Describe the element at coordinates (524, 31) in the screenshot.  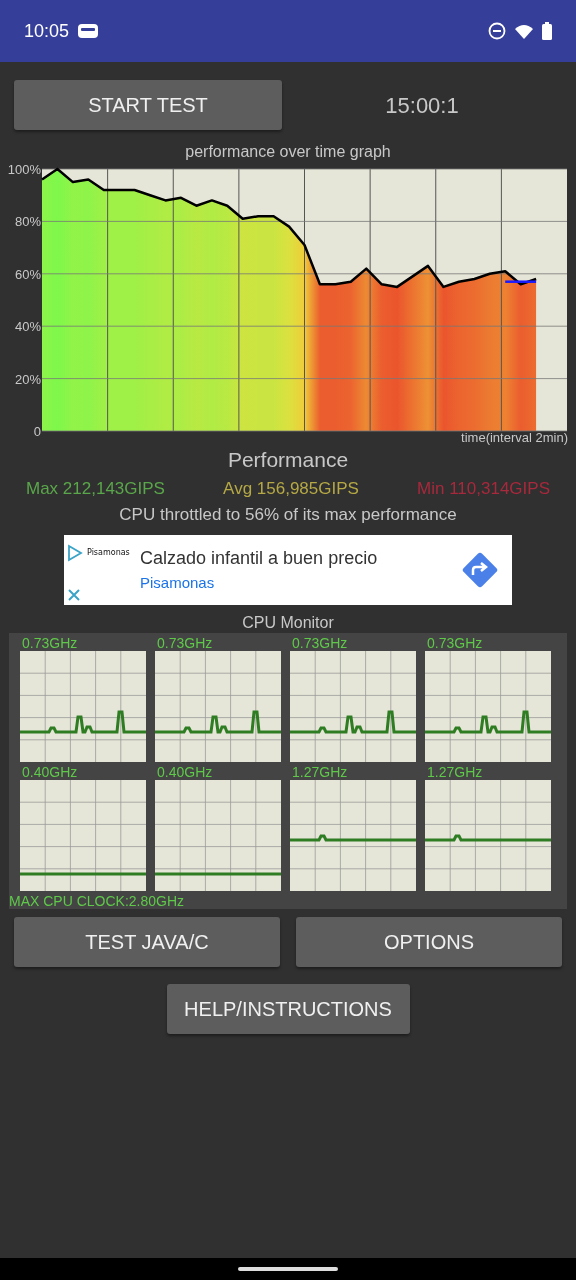
I see `wifi-icon` at that location.